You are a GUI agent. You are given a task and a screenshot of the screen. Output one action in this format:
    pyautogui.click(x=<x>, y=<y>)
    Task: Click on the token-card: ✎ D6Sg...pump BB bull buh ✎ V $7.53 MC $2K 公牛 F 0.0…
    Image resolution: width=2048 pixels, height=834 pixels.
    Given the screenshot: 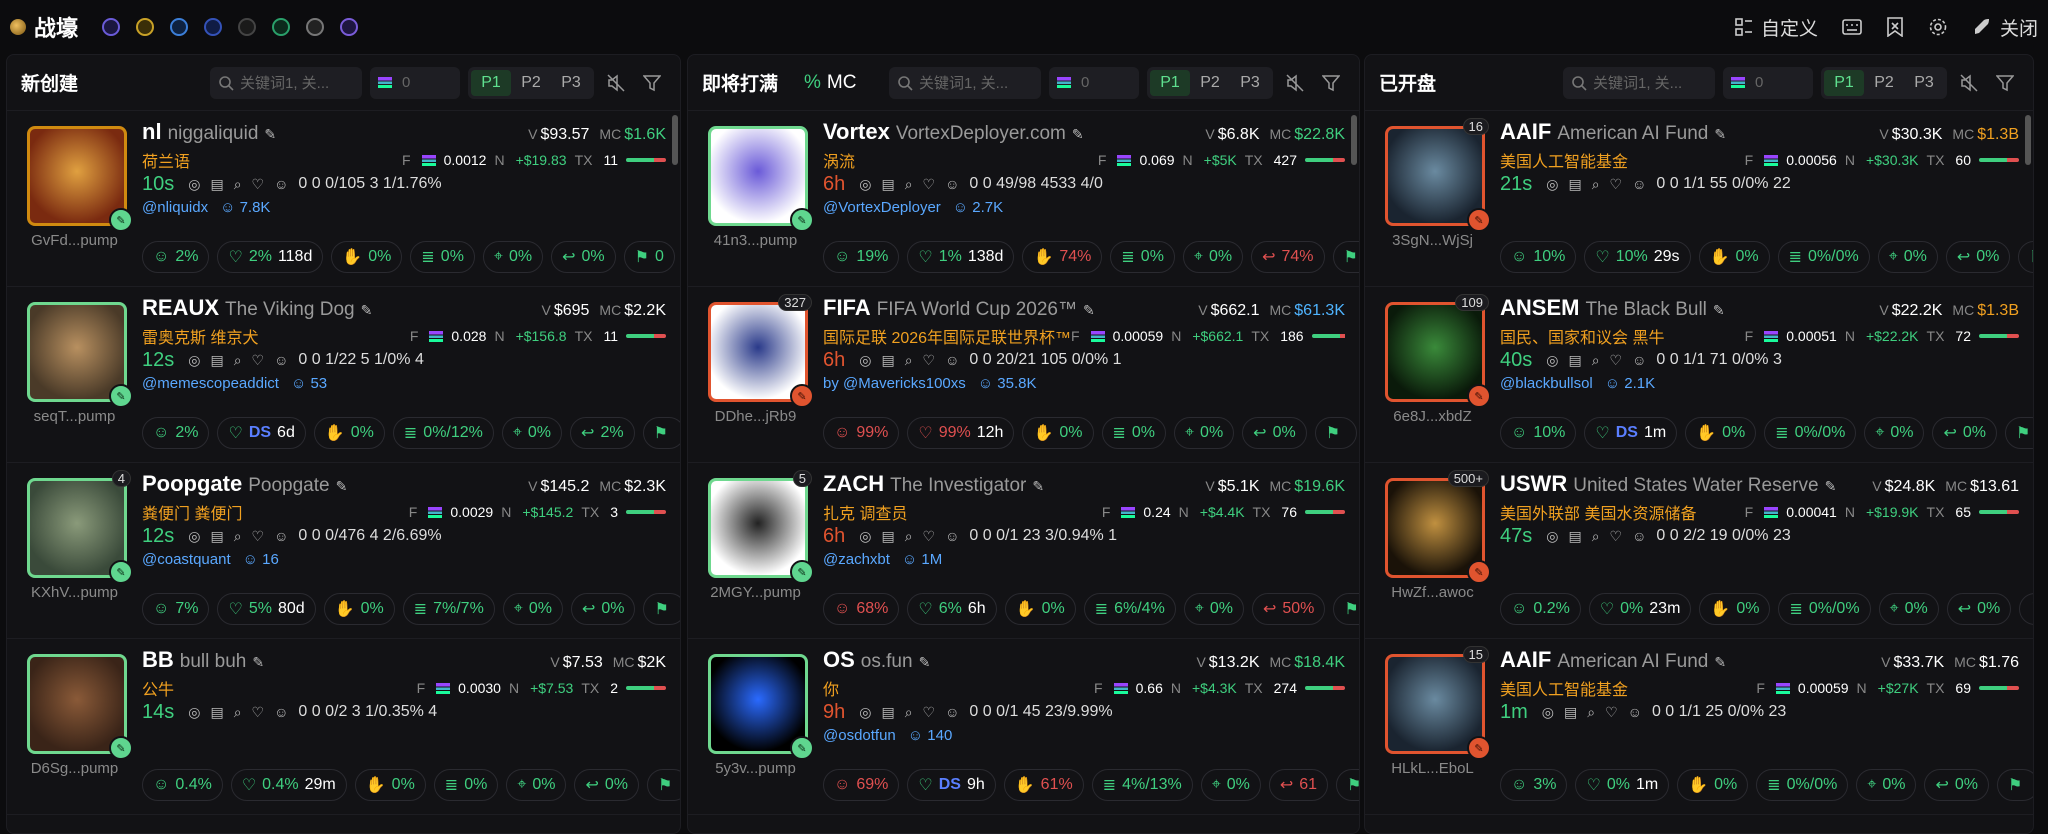 What is the action you would take?
    pyautogui.click(x=343, y=727)
    